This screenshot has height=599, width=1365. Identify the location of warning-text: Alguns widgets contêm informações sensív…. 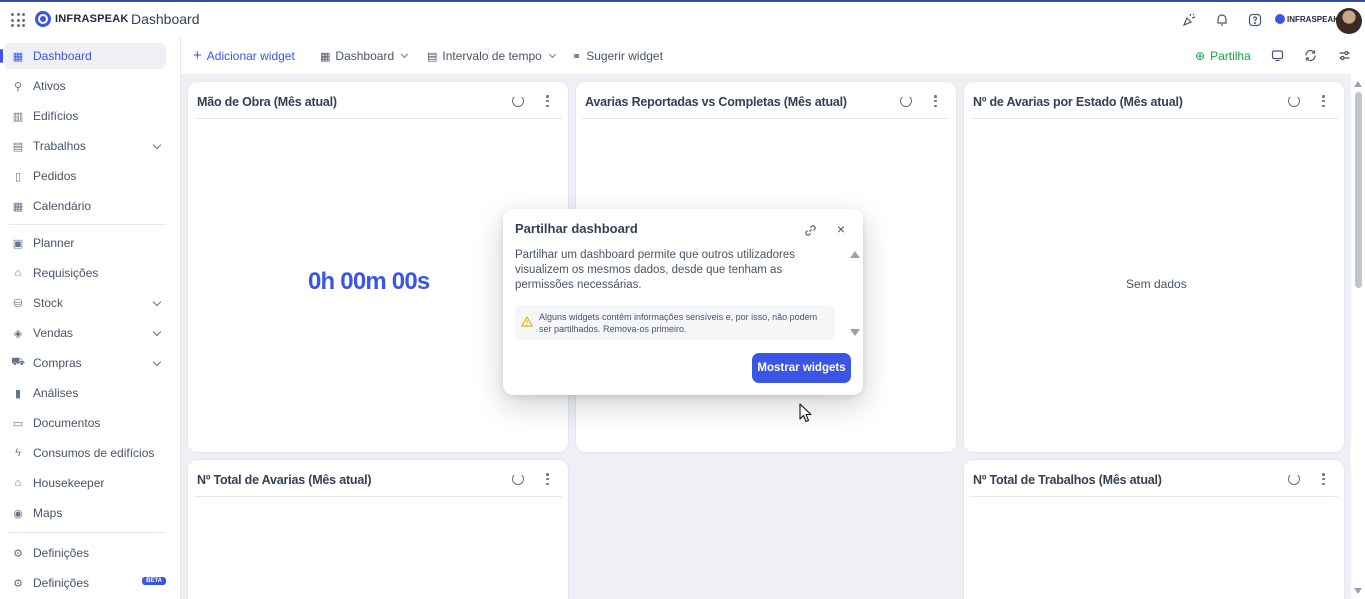
(678, 323).